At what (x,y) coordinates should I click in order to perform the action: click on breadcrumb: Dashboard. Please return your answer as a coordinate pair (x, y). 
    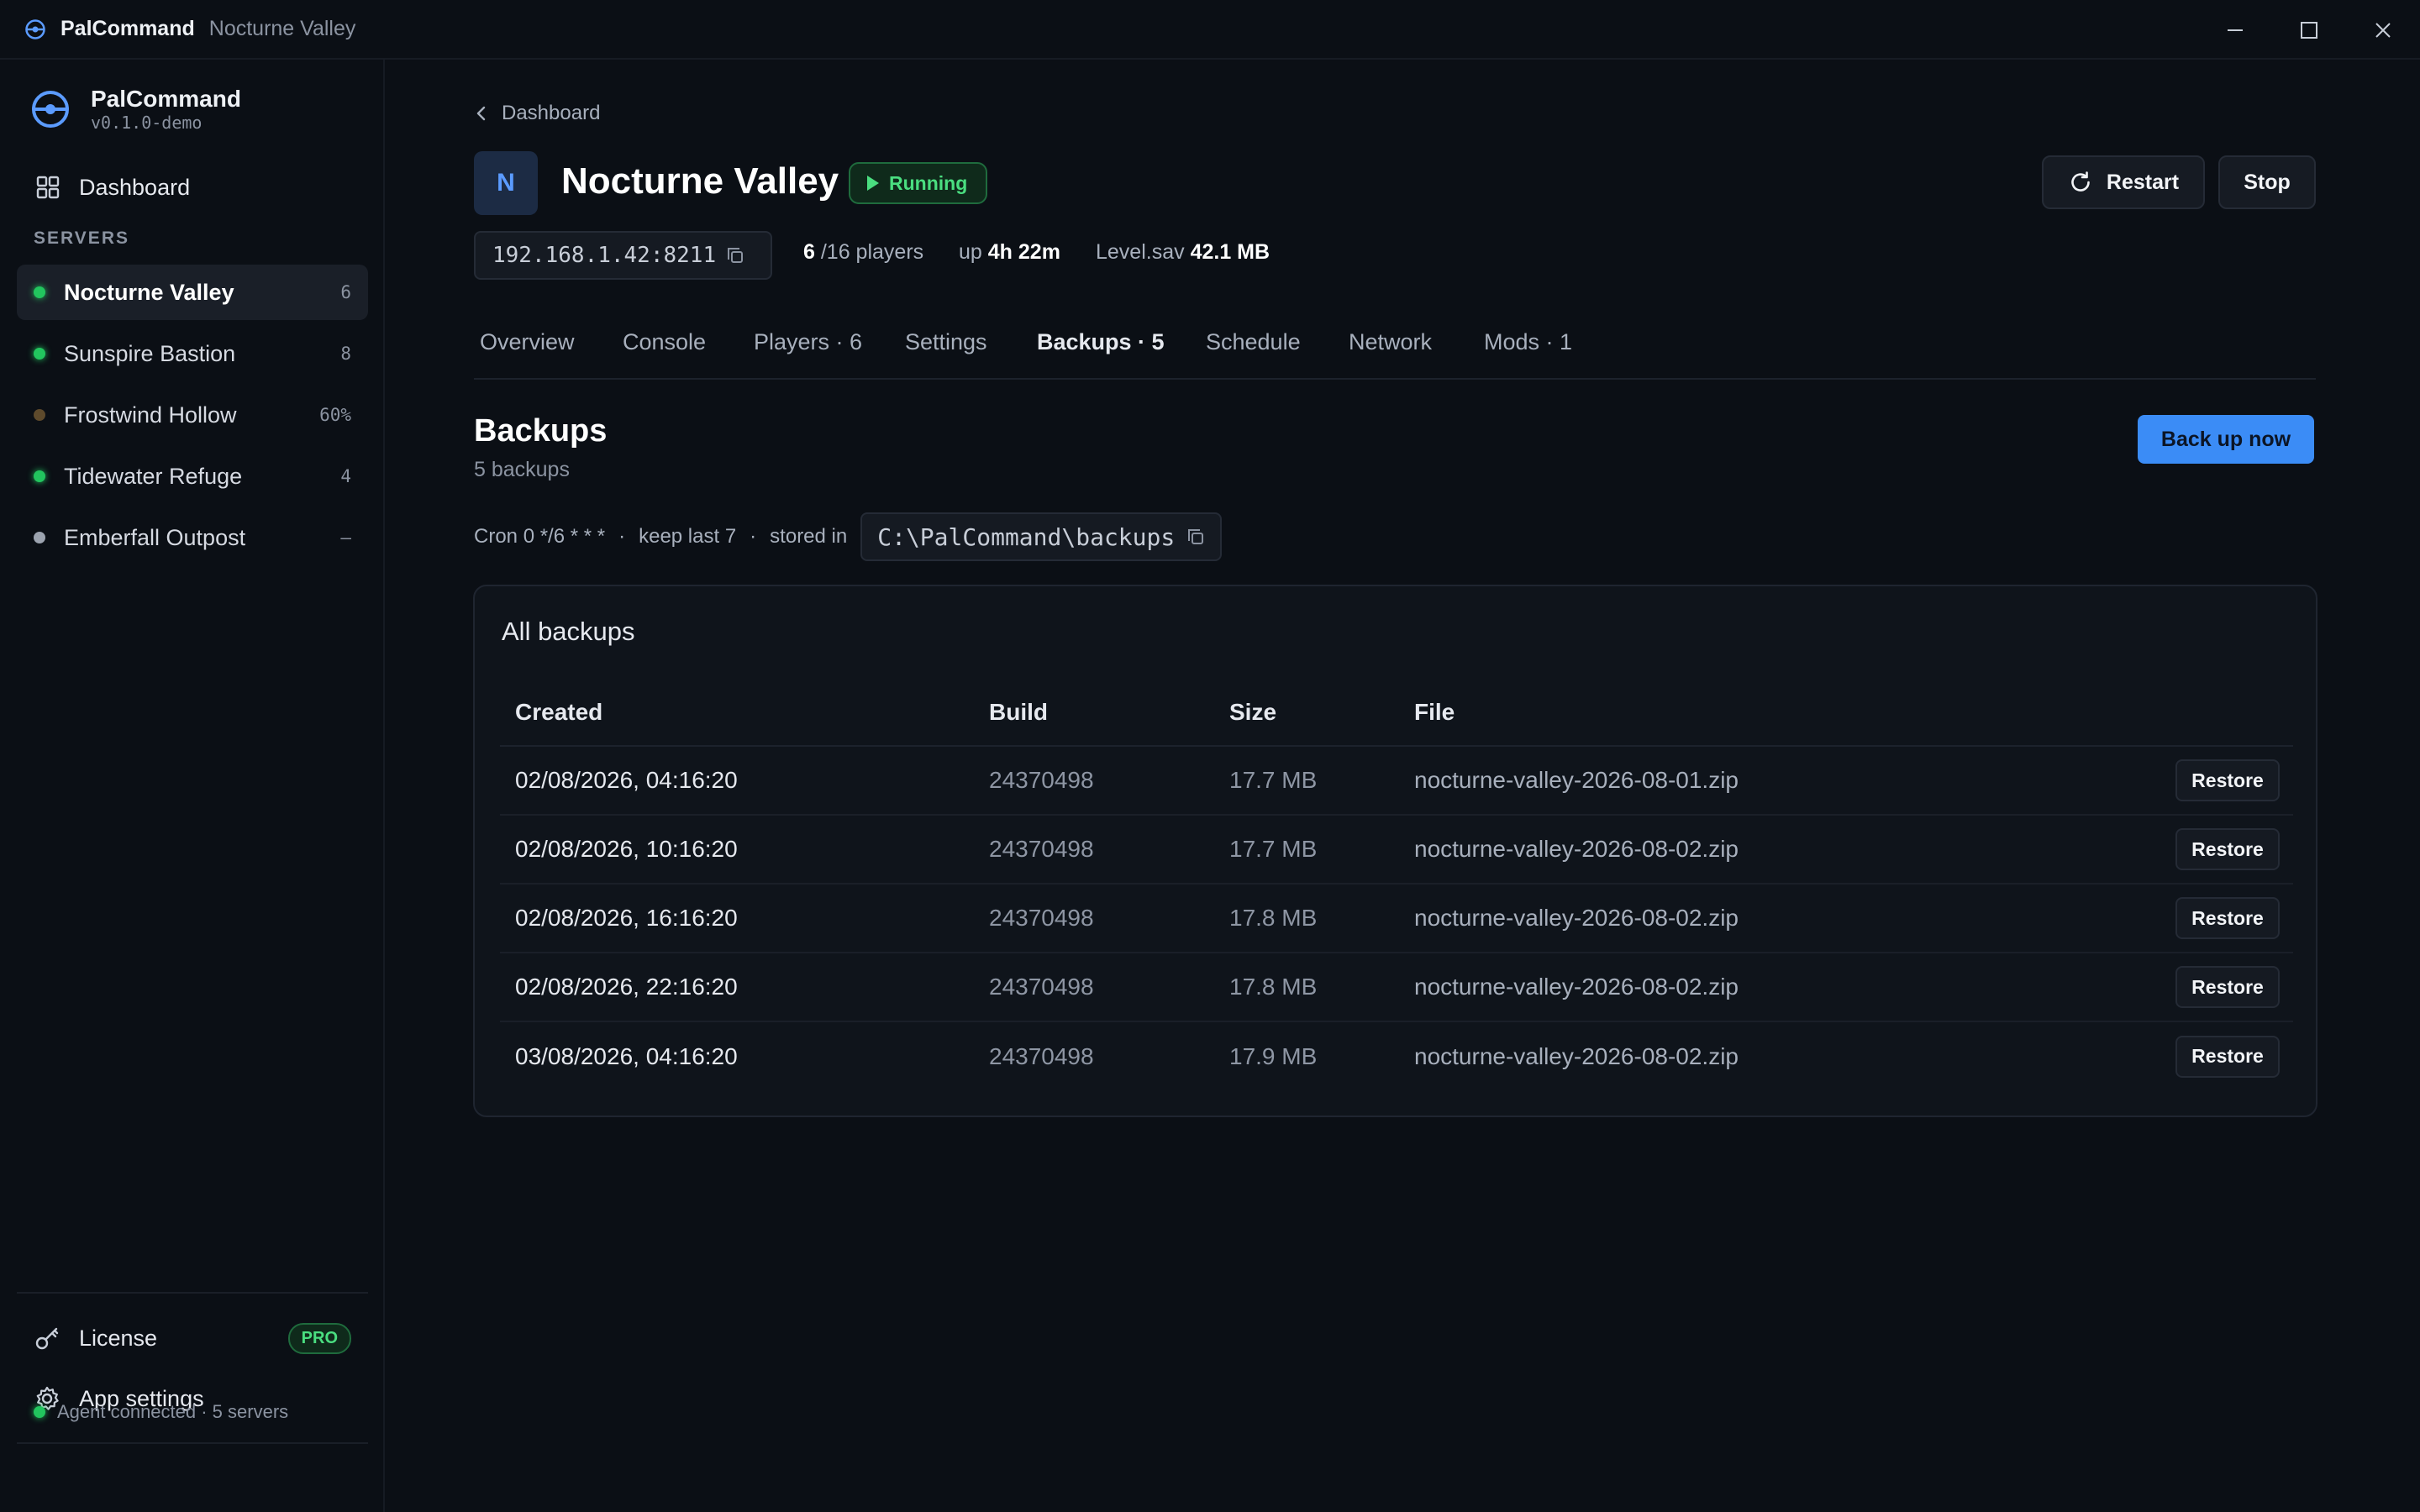
    Looking at the image, I should click on (537, 113).